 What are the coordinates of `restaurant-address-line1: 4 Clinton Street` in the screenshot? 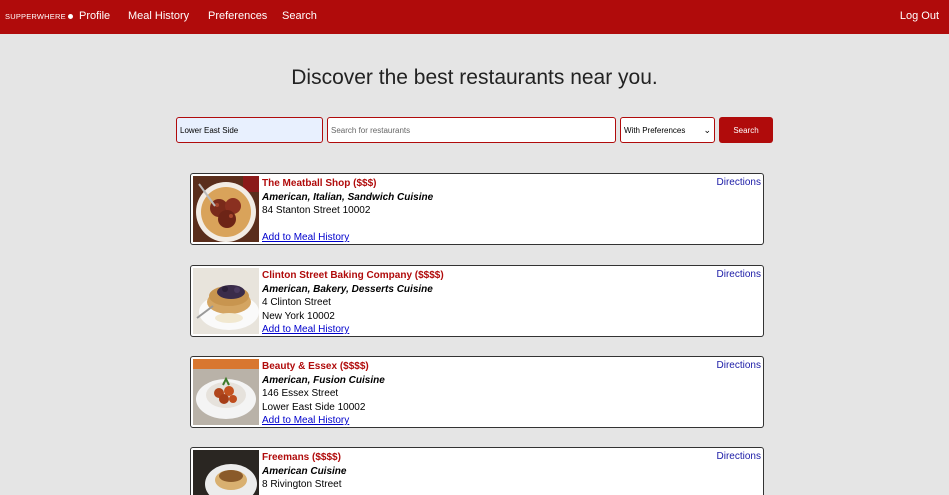 It's located at (296, 302).